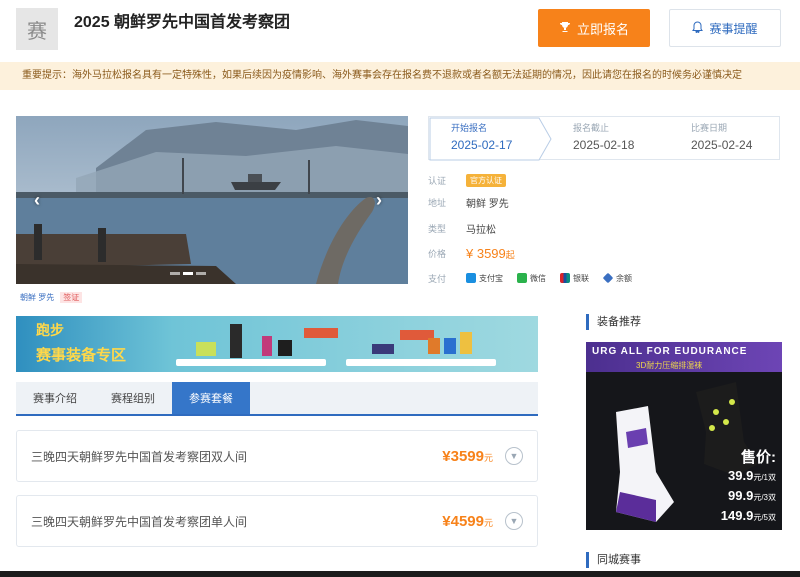 The width and height of the screenshot is (800, 577). I want to click on timeline-start-date: 2025-02-17, so click(482, 145).